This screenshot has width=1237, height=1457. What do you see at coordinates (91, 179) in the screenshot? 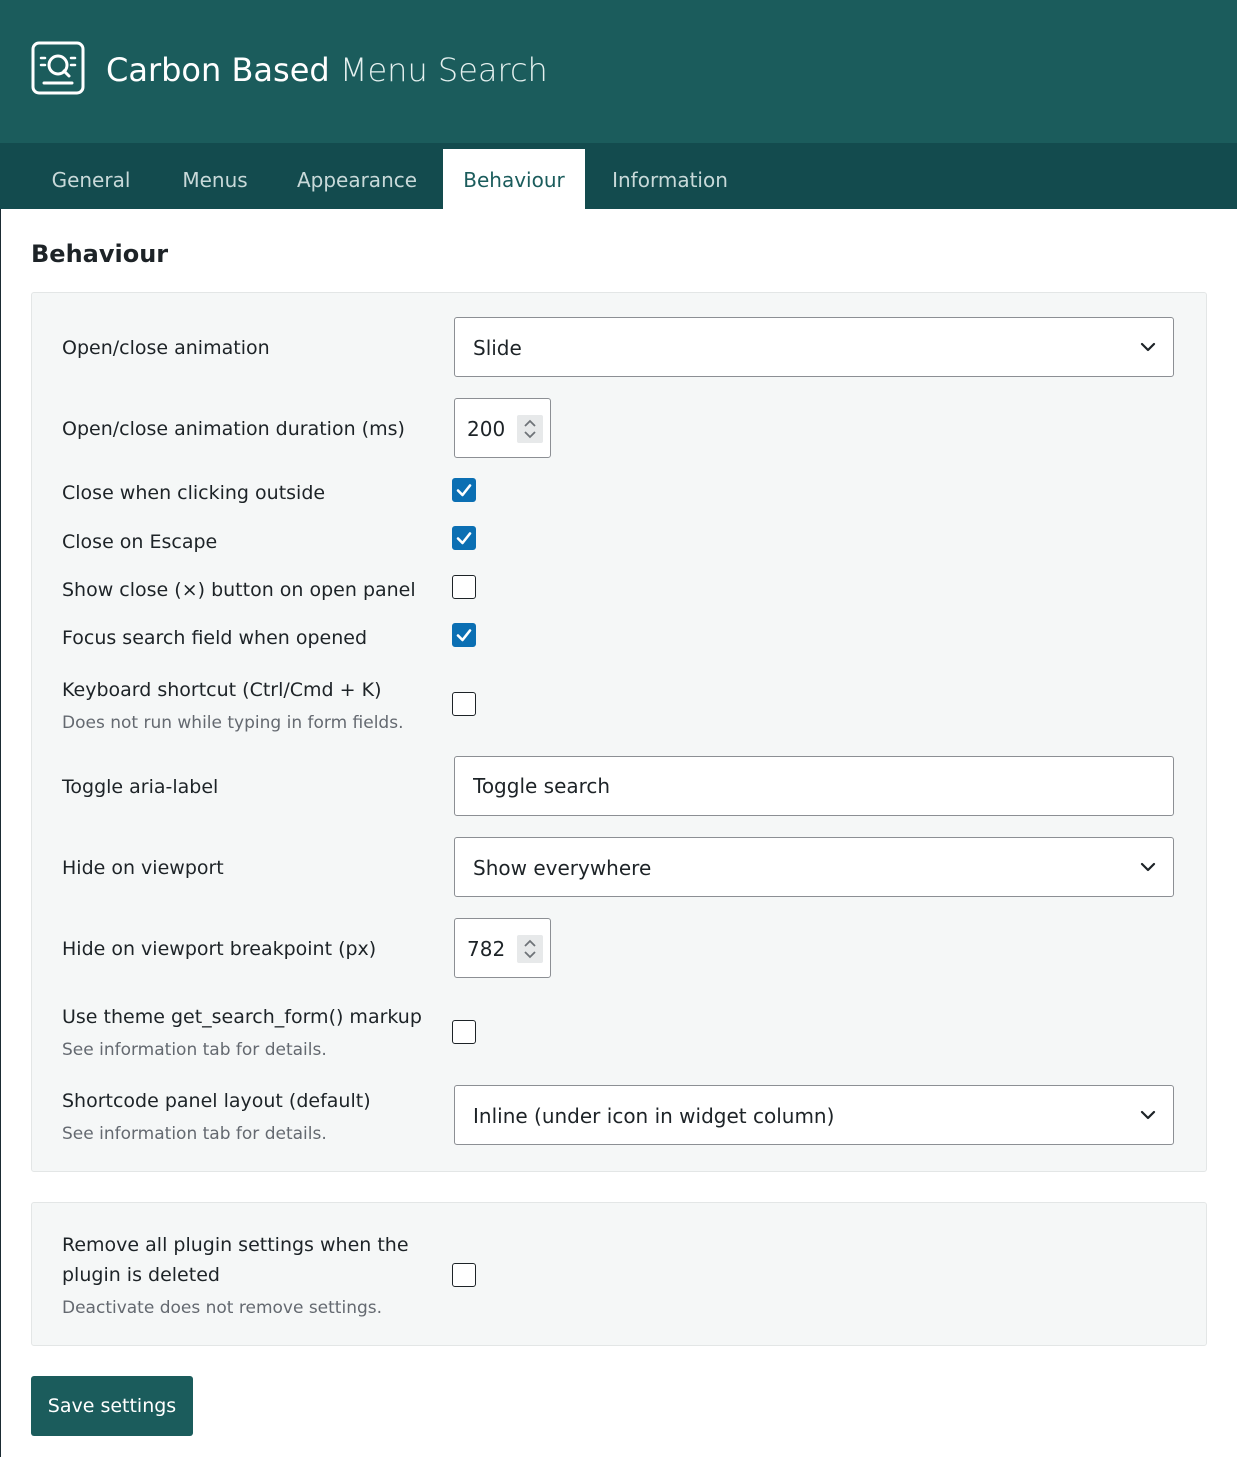
I see `tab-general: General` at bounding box center [91, 179].